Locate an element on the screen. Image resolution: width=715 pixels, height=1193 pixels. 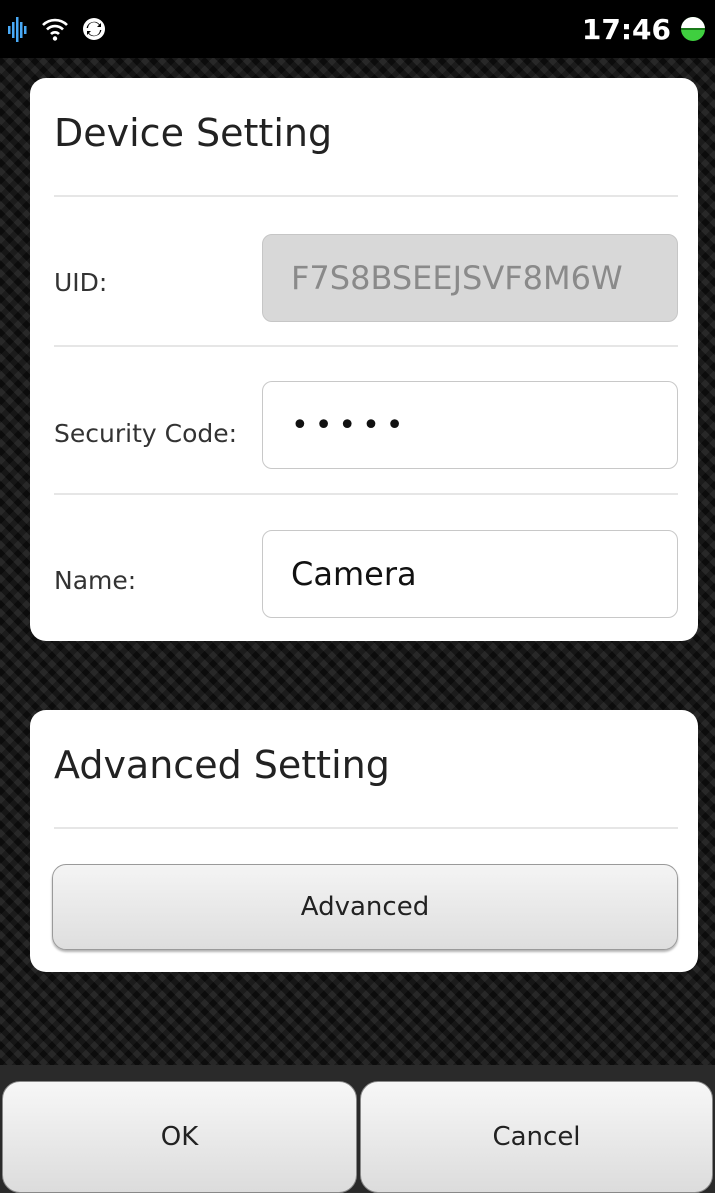
status-bar: 17:46 is located at coordinates (357, 29).